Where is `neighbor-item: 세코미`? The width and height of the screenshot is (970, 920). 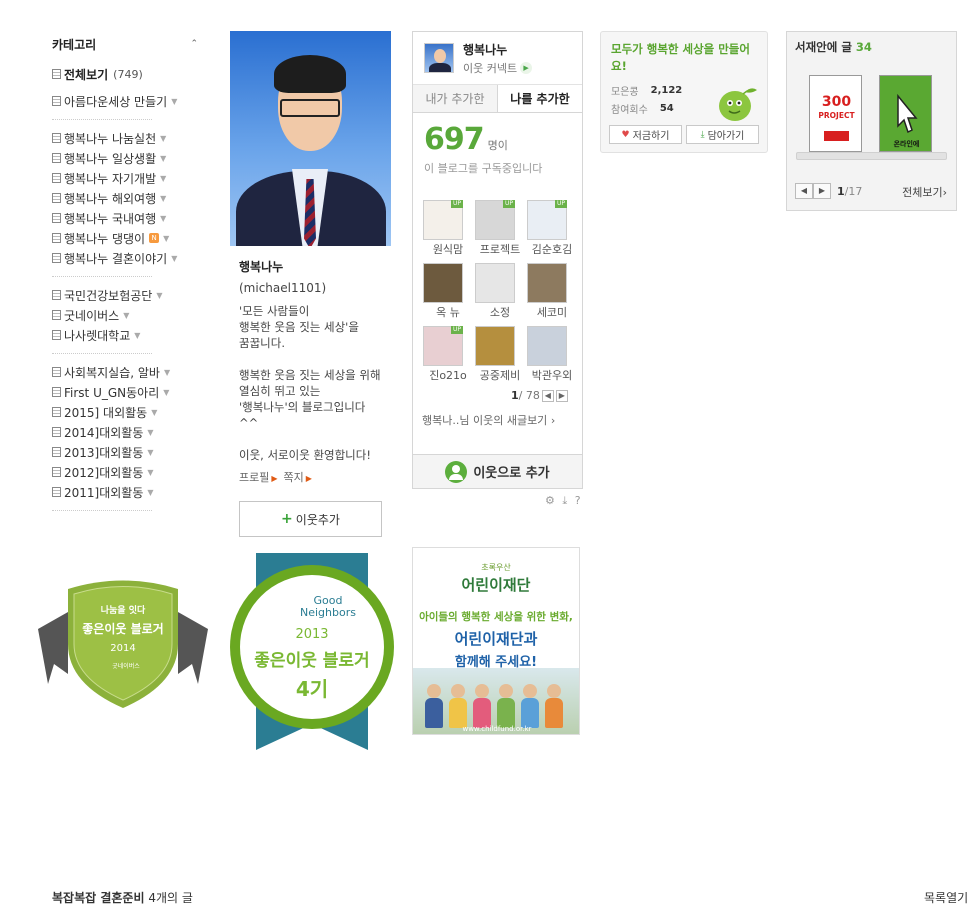
neighbor-item: 세코미 is located at coordinates (553, 291).